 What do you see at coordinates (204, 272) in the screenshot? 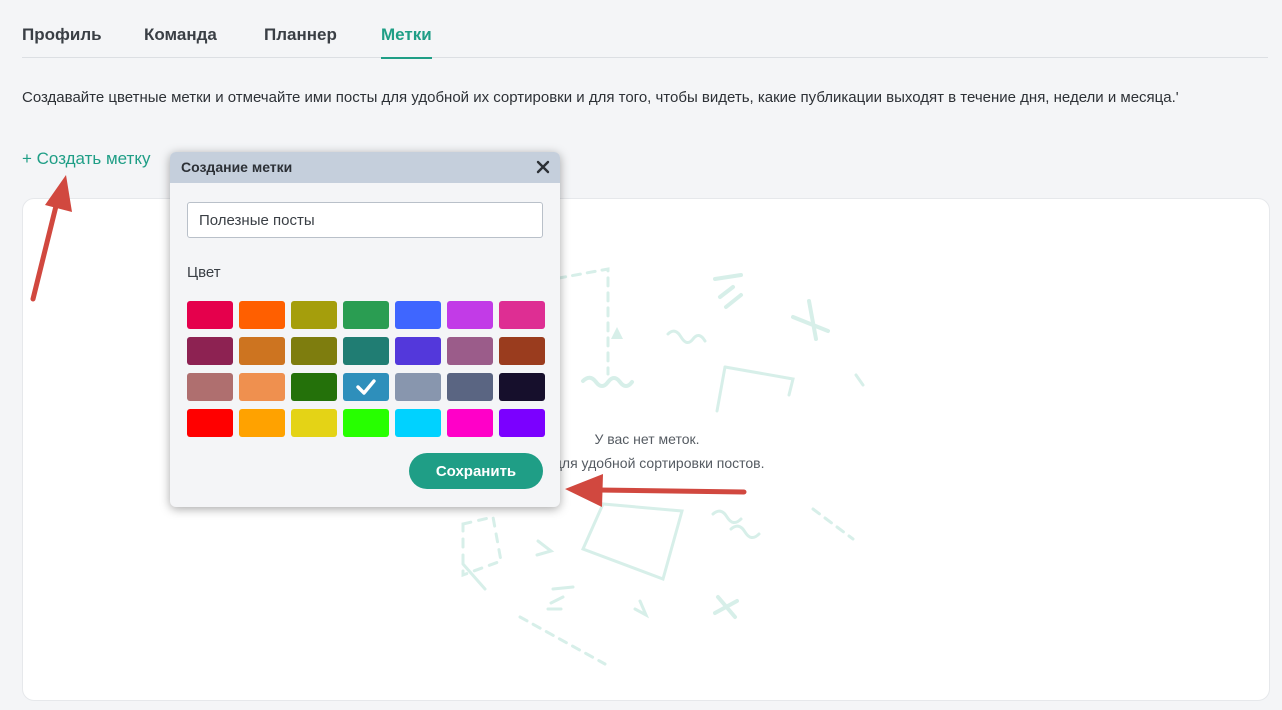
I see `color-label: Цвет` at bounding box center [204, 272].